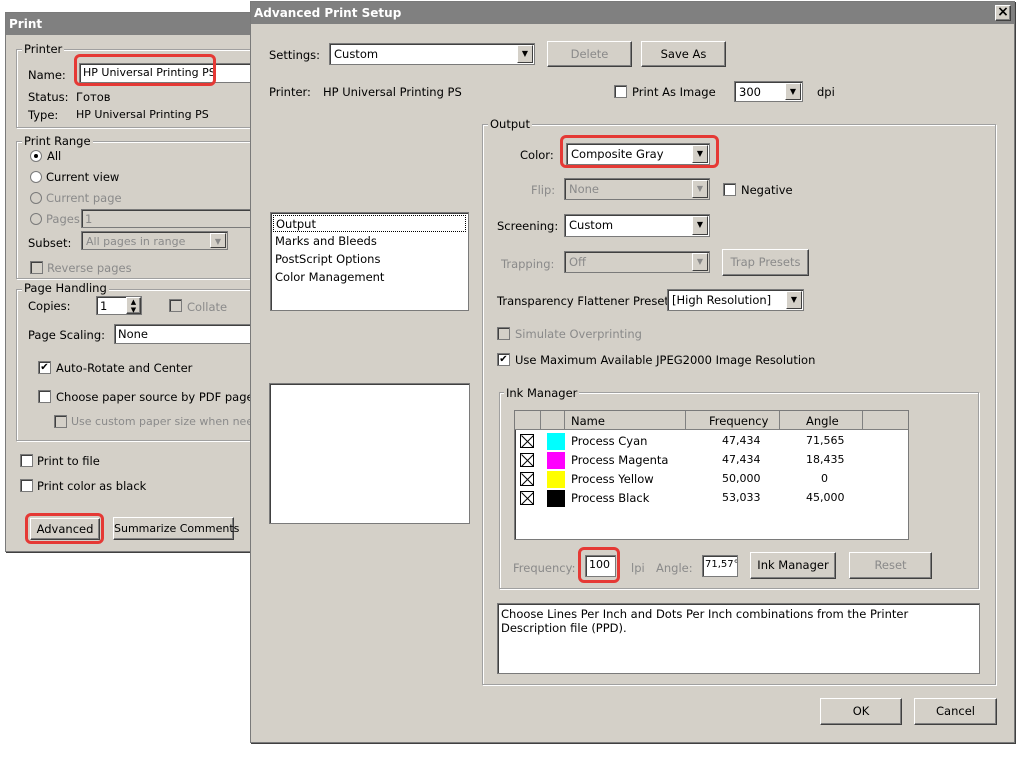  I want to click on screening-label: Screening:, so click(528, 226).